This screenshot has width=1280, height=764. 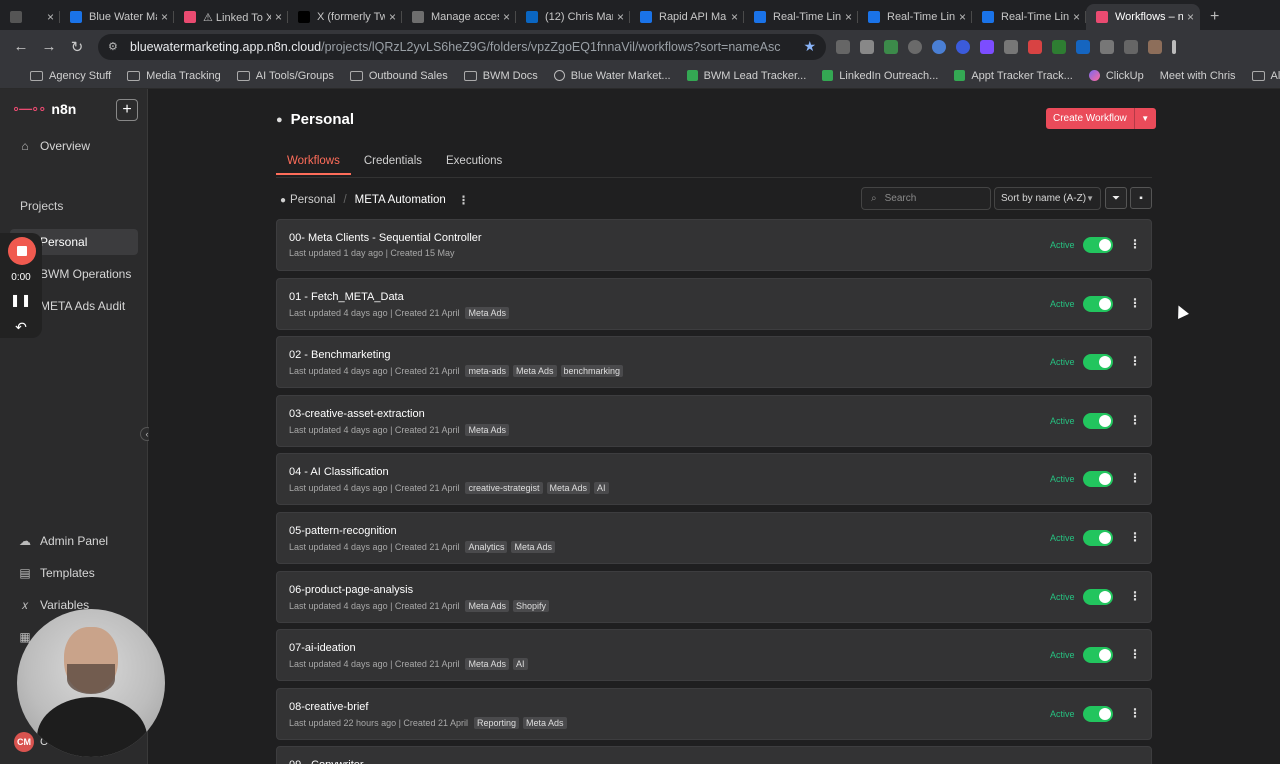 What do you see at coordinates (1213, 19) in the screenshot?
I see `new-tab-icon: +` at bounding box center [1213, 19].